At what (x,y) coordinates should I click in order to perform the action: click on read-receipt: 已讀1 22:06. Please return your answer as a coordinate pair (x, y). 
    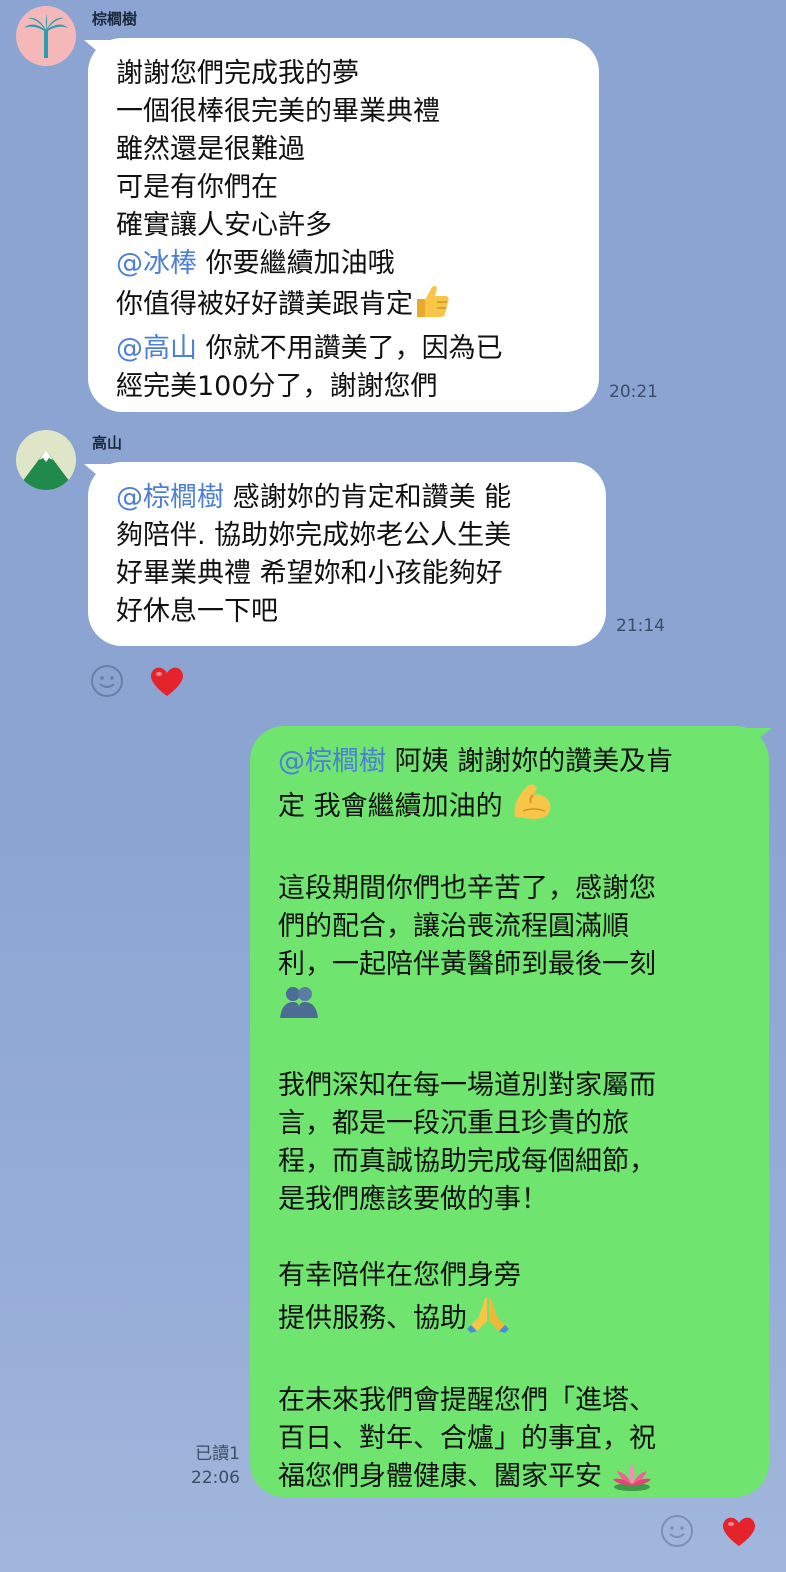
    Looking at the image, I should click on (210, 1466).